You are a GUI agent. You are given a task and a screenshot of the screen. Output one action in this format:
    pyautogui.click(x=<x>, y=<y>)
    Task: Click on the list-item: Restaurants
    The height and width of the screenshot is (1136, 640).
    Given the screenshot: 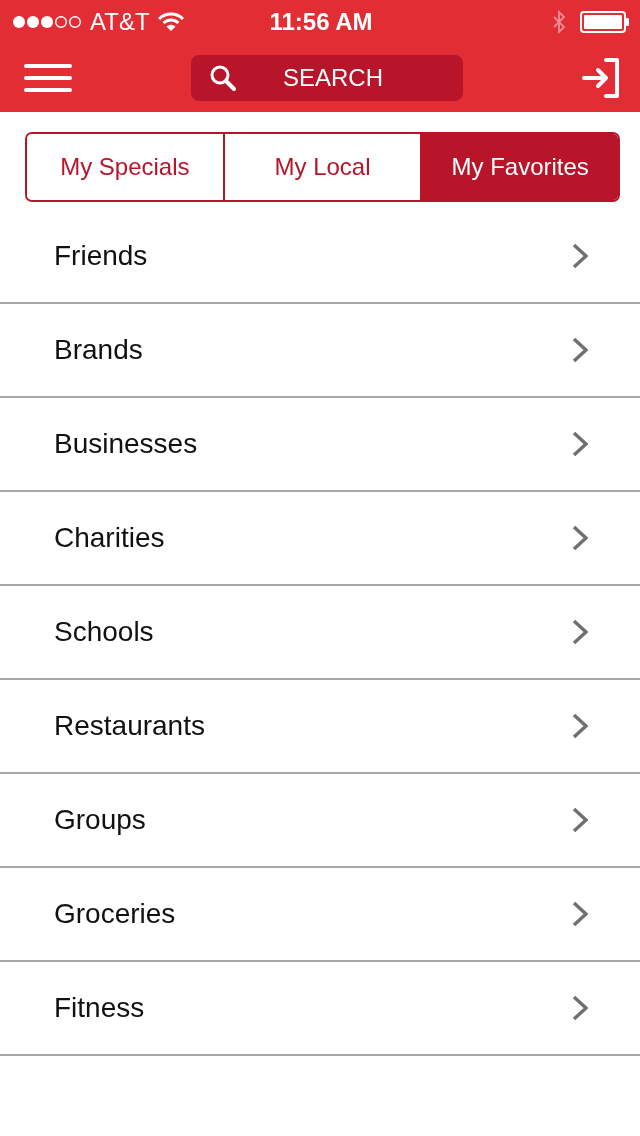 What is the action you would take?
    pyautogui.click(x=320, y=727)
    